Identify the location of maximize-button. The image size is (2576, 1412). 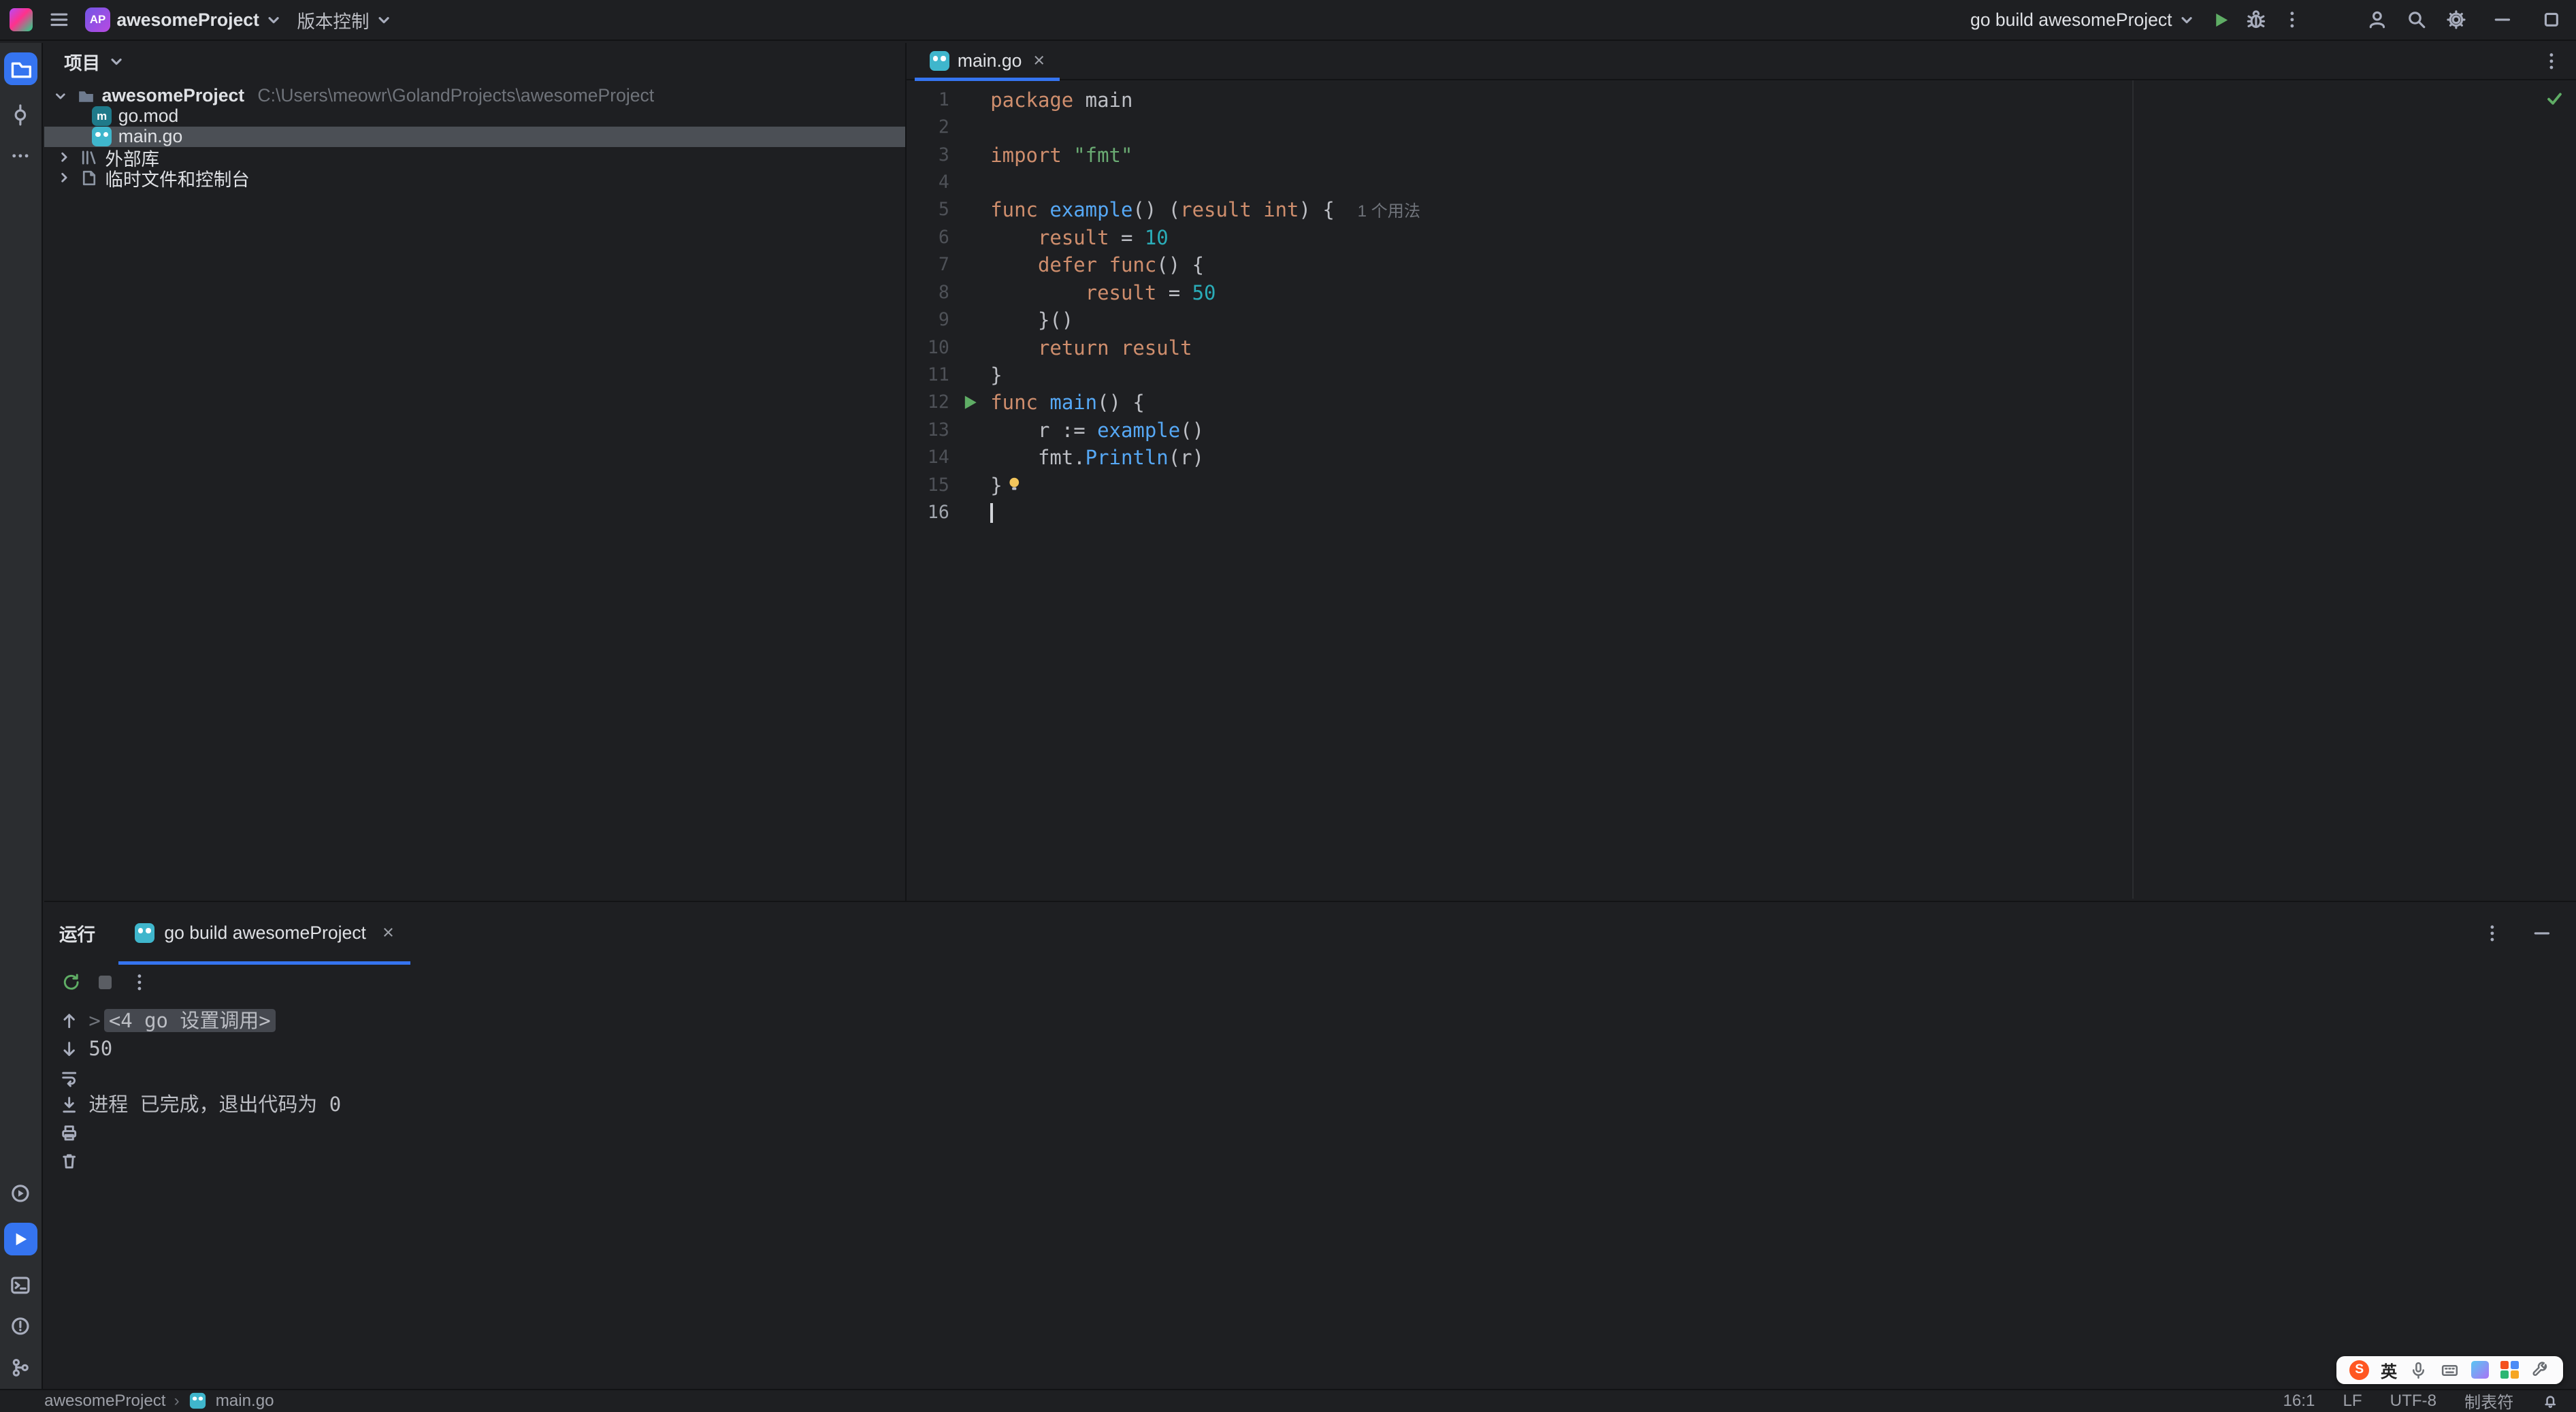
(2551, 20).